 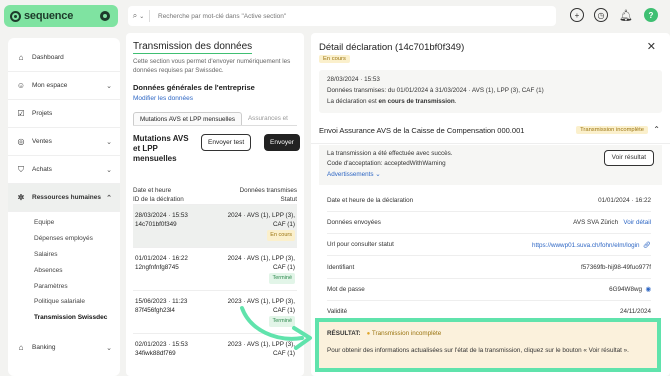 What do you see at coordinates (637, 222) in the screenshot?
I see `view-detail-link: Voir détail` at bounding box center [637, 222].